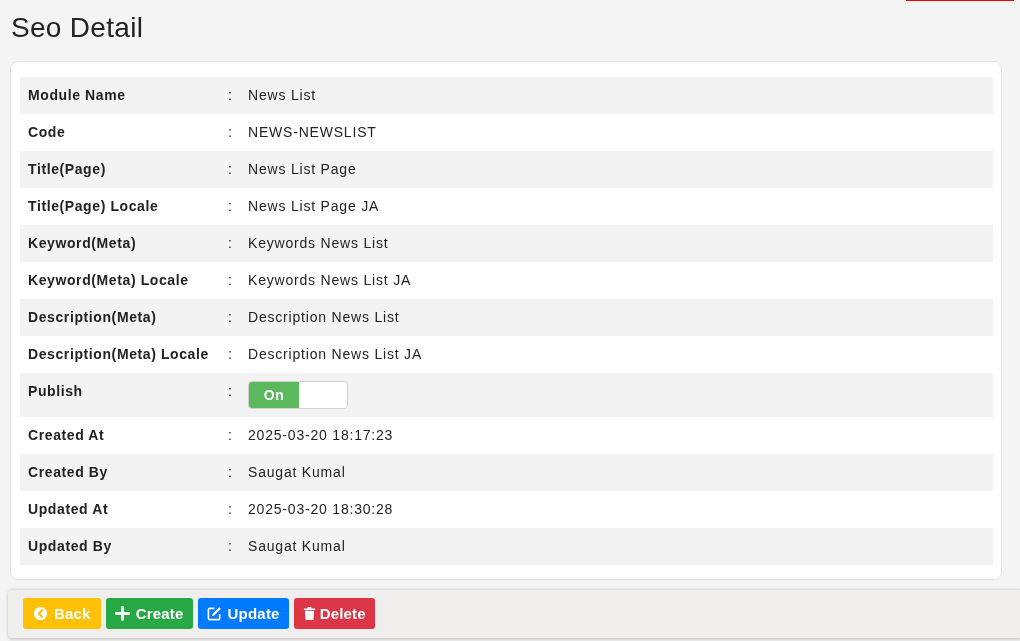 The image size is (1020, 641). What do you see at coordinates (109, 280) in the screenshot?
I see `field-label: Keyword(Meta) Locale` at bounding box center [109, 280].